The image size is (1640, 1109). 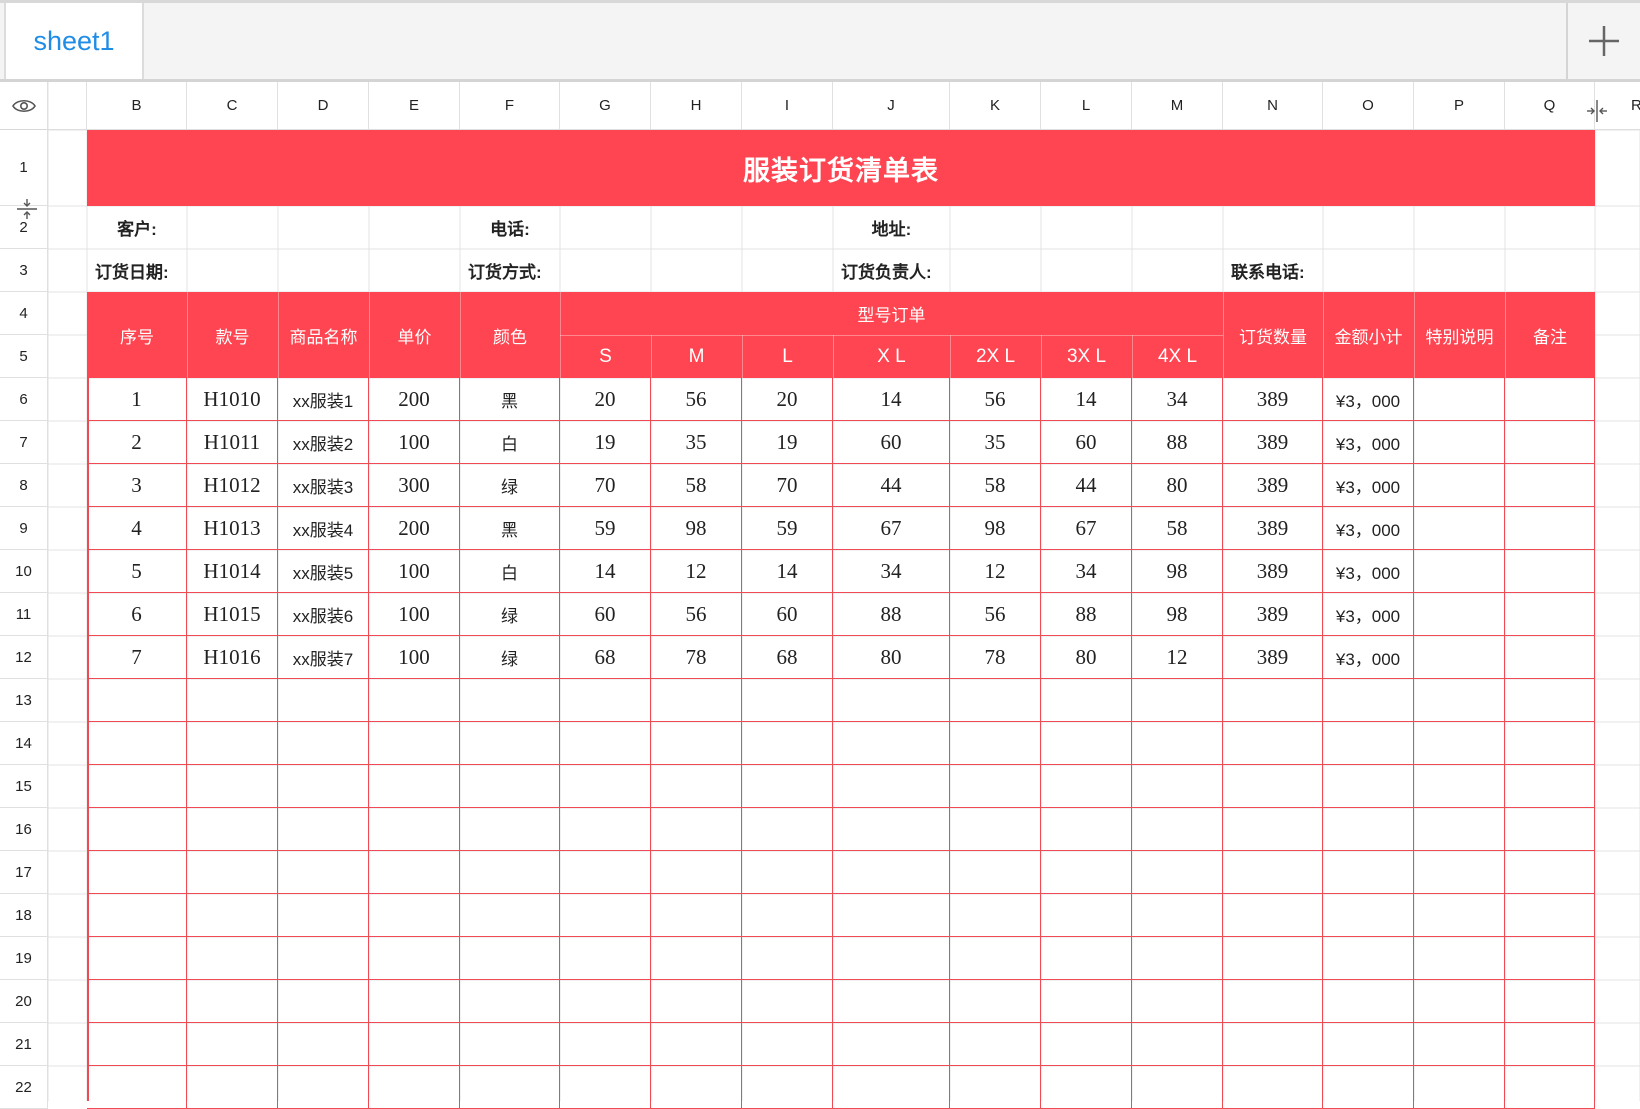 I want to click on table-cell: 白, so click(x=510, y=442).